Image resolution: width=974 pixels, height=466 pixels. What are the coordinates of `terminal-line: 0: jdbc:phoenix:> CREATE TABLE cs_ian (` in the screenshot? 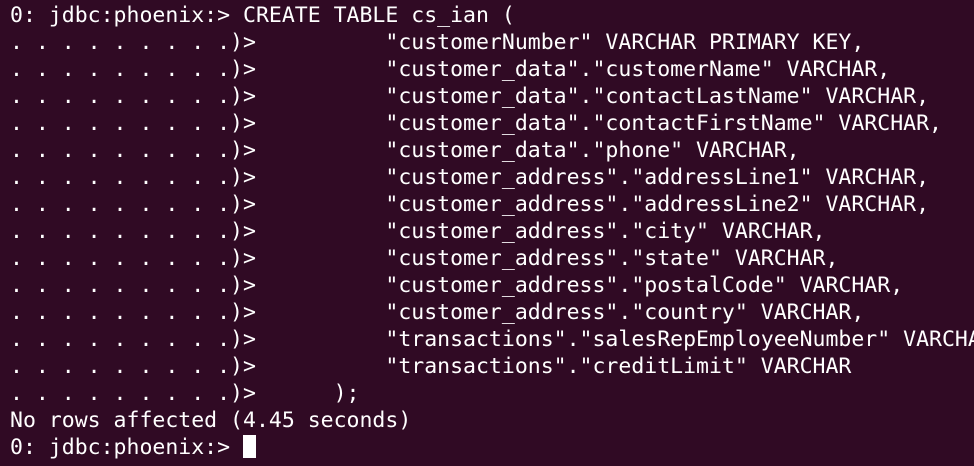 It's located at (262, 15).